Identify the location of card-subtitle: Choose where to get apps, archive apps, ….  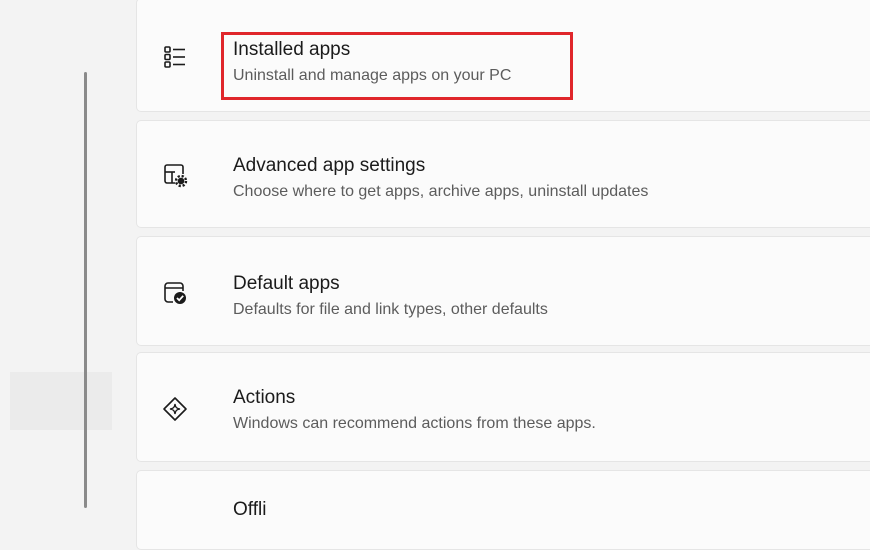
(441, 191).